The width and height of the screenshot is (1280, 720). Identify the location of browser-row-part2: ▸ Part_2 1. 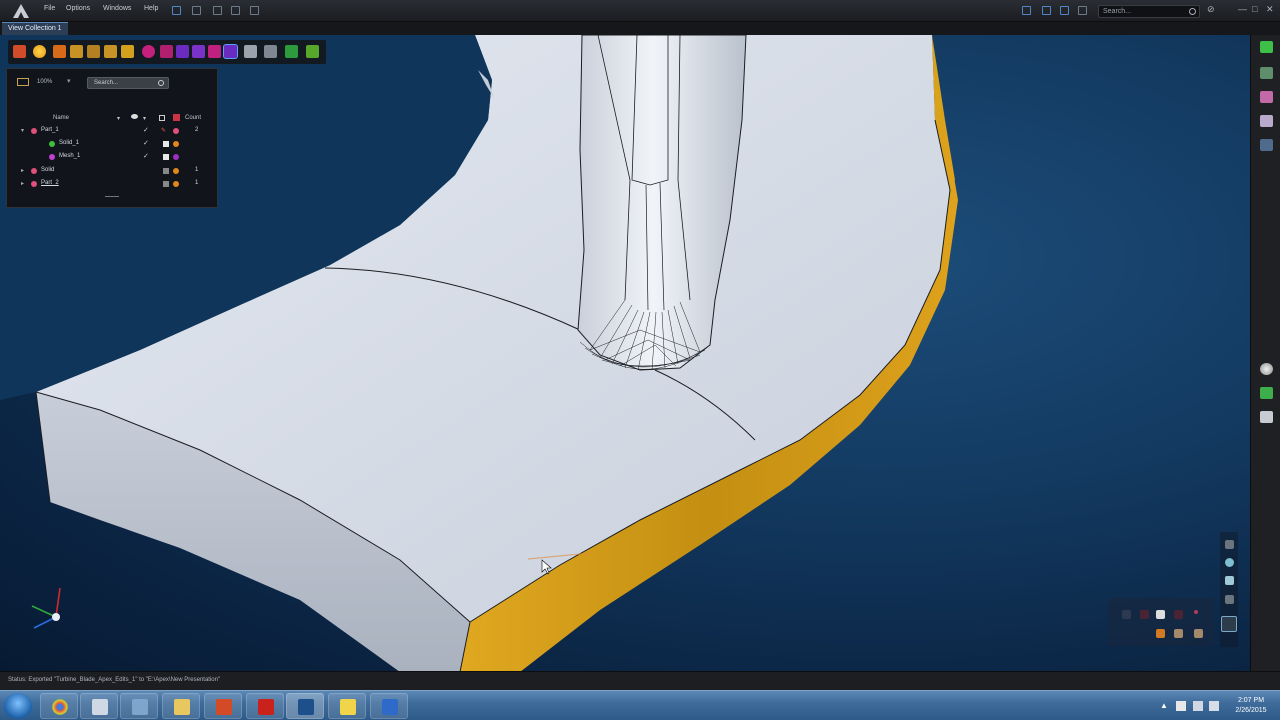
(115, 184).